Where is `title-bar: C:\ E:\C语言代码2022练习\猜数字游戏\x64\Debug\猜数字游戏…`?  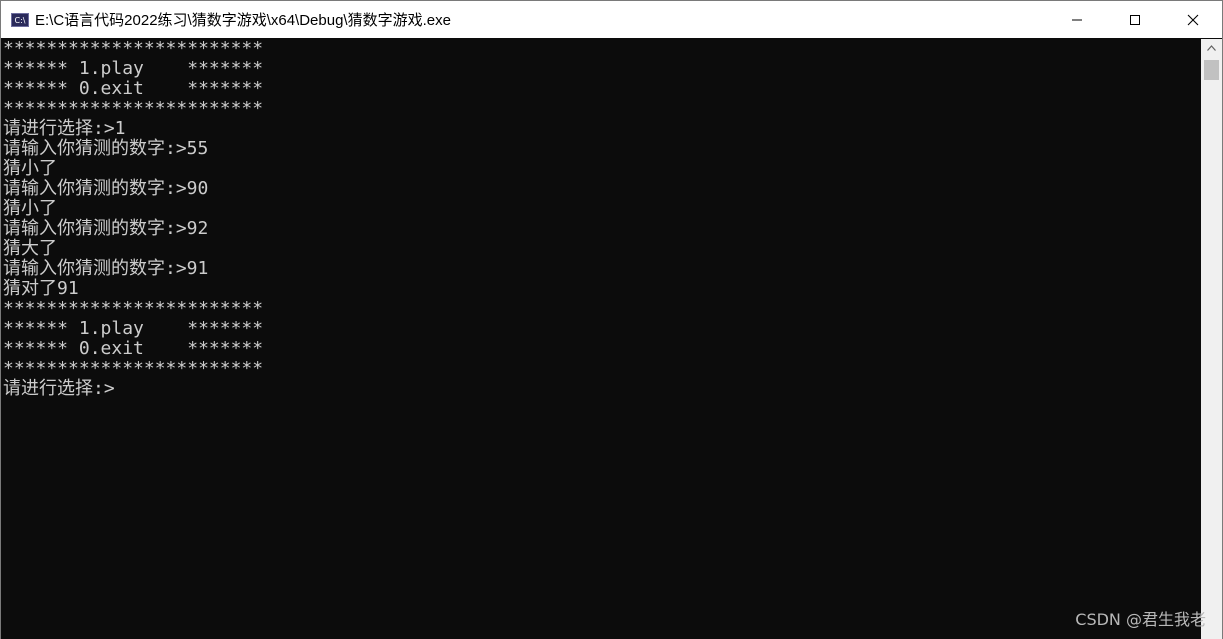 title-bar: C:\ E:\C语言代码2022练习\猜数字游戏\x64\Debug\猜数字游戏… is located at coordinates (611, 19).